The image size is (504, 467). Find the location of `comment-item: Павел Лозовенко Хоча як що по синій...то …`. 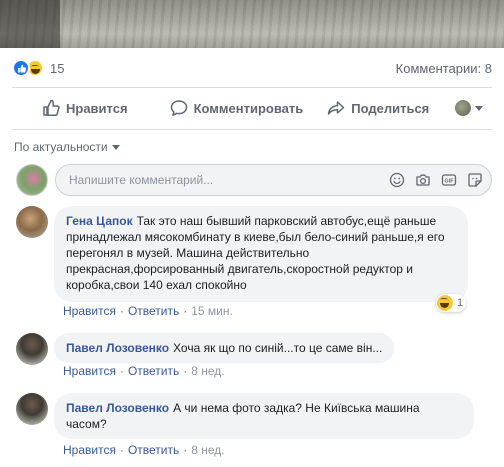

comment-item: Павел Лозовенко Хоча як що по синій...то … is located at coordinates (254, 357).